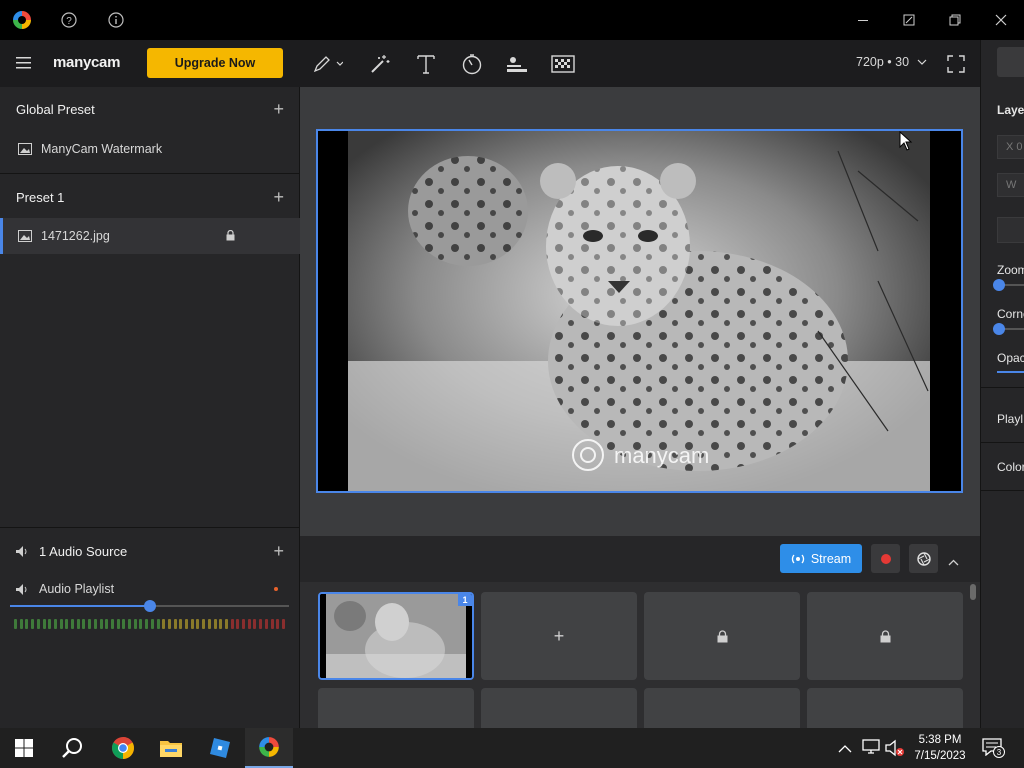 The width and height of the screenshot is (1024, 768). What do you see at coordinates (72, 748) in the screenshot?
I see `search-button` at bounding box center [72, 748].